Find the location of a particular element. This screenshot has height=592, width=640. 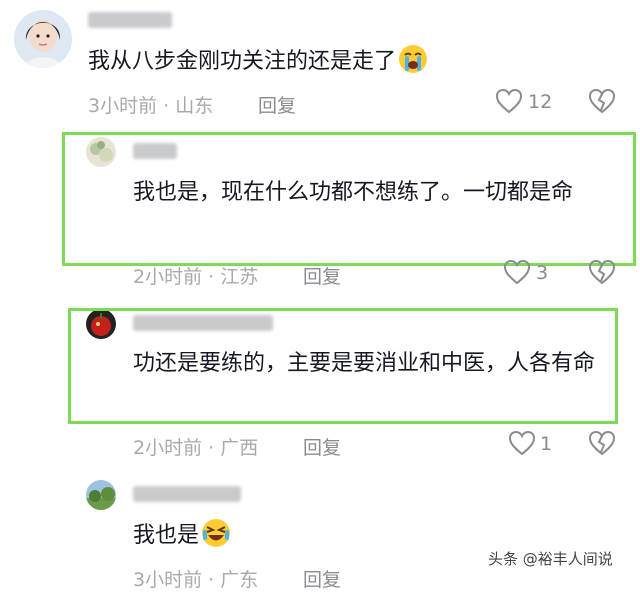

comment-text: 我也是 is located at coordinates (182, 539).